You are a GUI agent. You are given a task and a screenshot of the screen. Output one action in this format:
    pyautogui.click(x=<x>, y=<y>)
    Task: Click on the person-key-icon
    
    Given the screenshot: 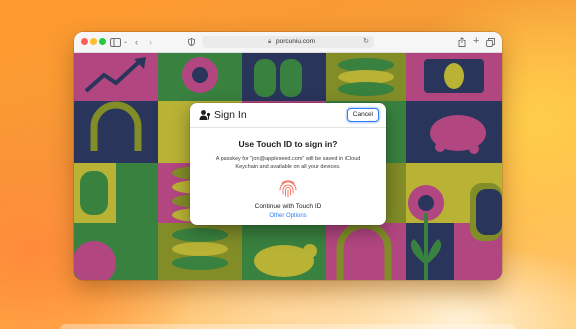 What is the action you would take?
    pyautogui.click(x=205, y=115)
    